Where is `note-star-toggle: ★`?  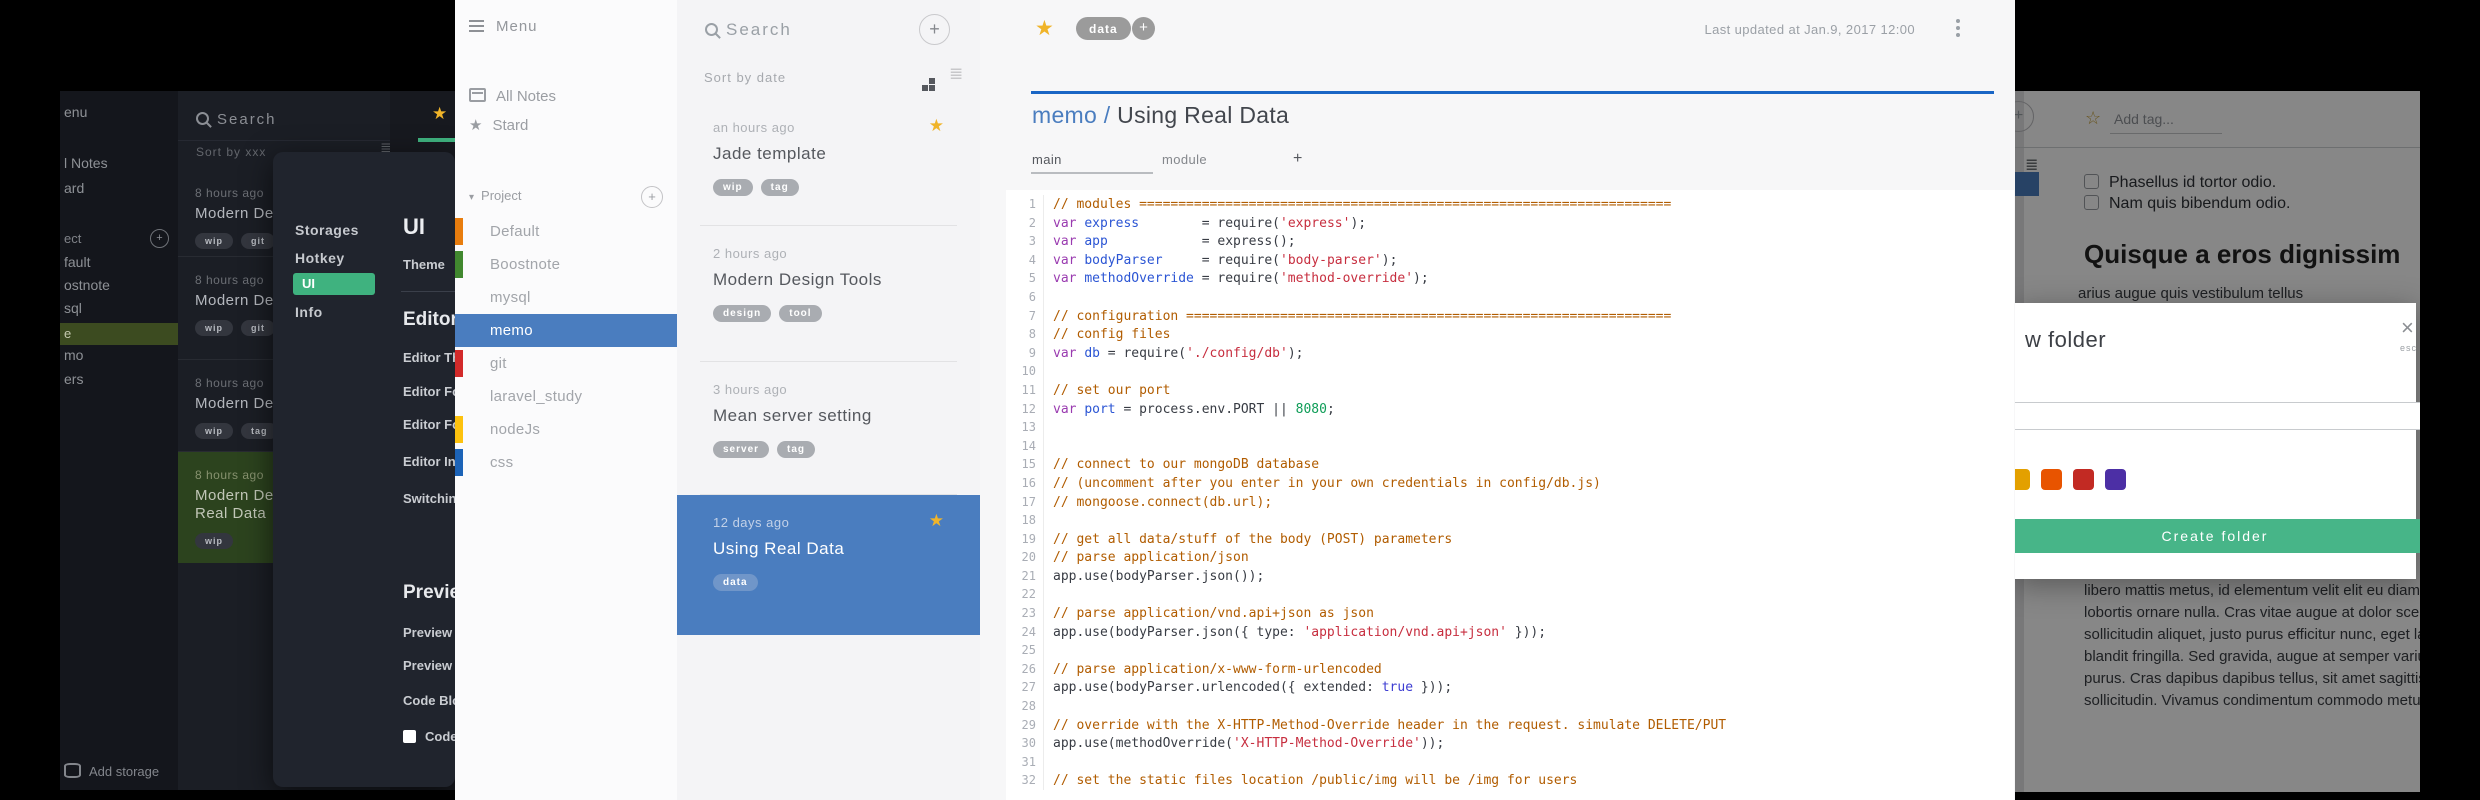 note-star-toggle: ★ is located at coordinates (1044, 28).